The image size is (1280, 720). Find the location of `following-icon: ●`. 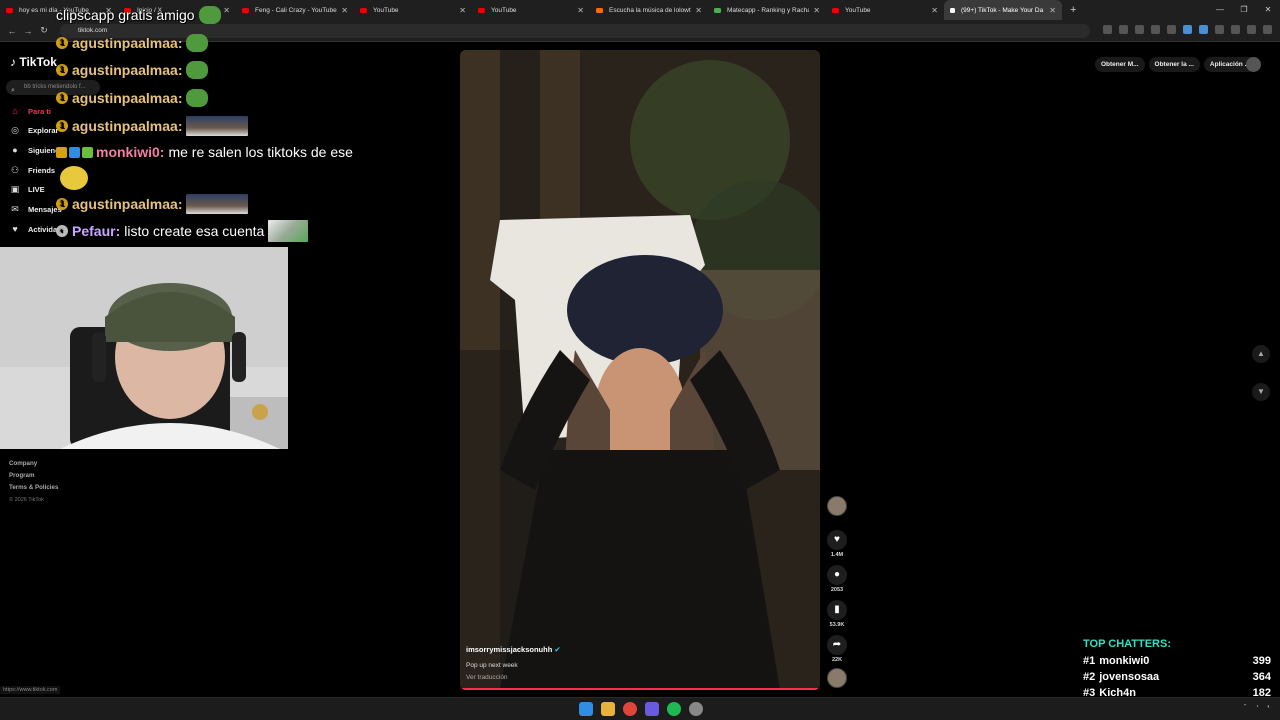

following-icon: ● is located at coordinates (15, 150).